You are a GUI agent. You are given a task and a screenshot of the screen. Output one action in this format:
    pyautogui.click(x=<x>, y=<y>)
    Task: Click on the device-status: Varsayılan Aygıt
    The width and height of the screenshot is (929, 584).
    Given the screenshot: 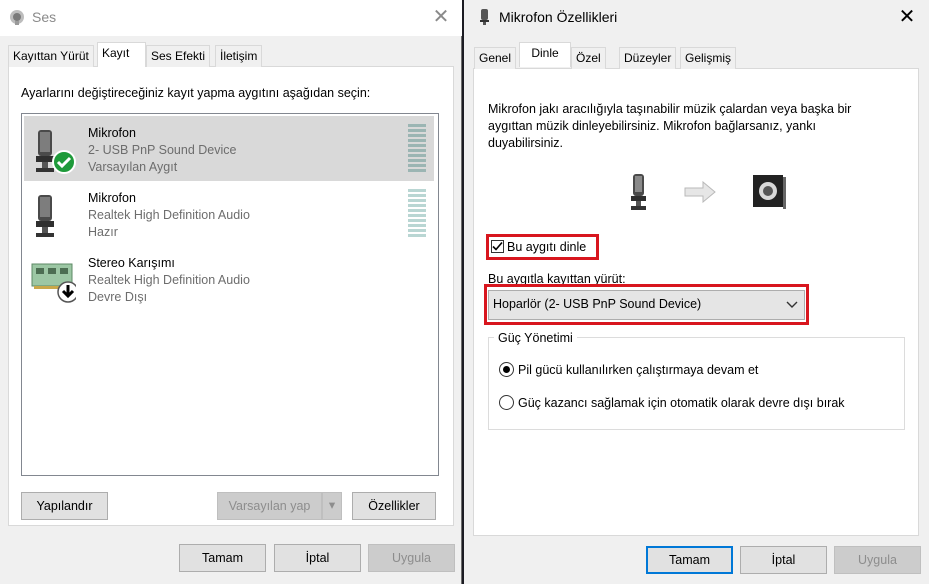 What is the action you would take?
    pyautogui.click(x=133, y=167)
    